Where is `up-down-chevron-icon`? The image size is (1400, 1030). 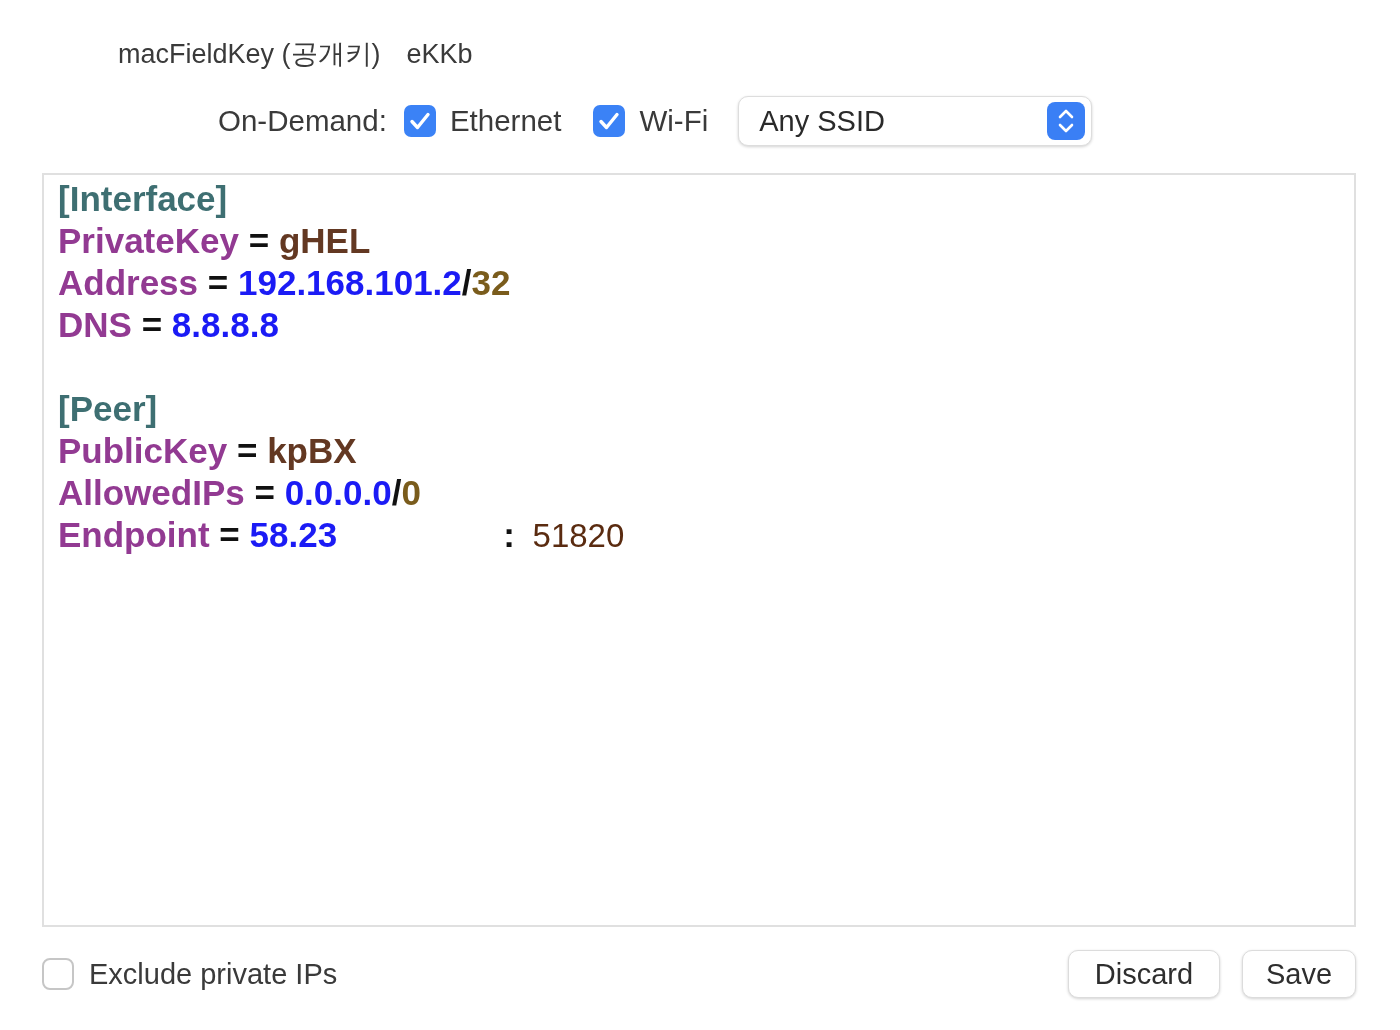
up-down-chevron-icon is located at coordinates (1066, 121).